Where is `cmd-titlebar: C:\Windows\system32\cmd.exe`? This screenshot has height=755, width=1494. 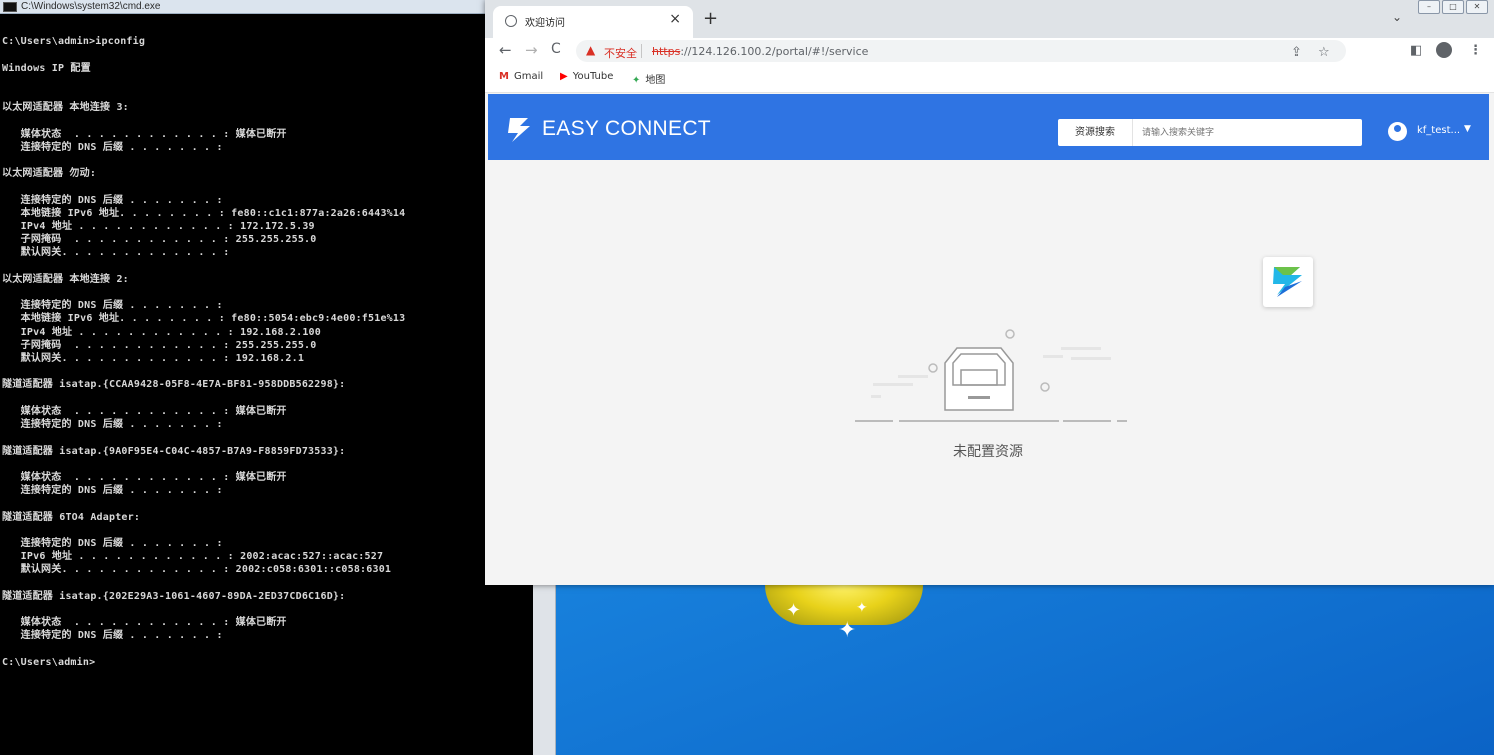 cmd-titlebar: C:\Windows\system32\cmd.exe is located at coordinates (266, 7).